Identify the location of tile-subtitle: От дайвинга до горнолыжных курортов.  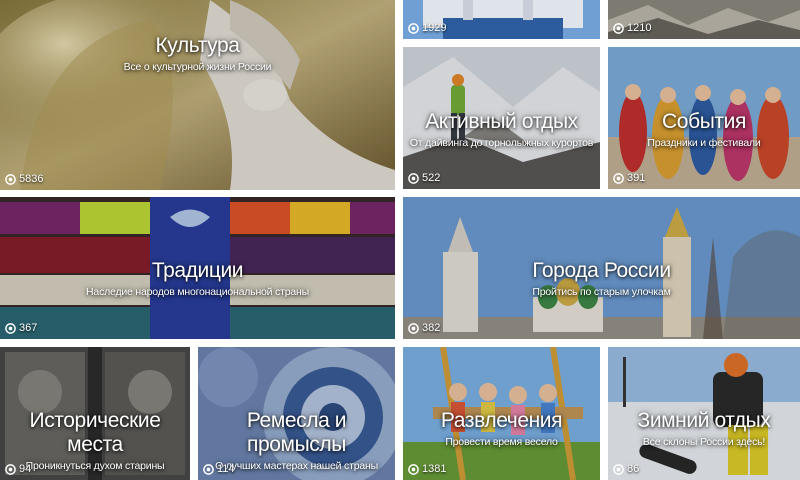
(501, 143).